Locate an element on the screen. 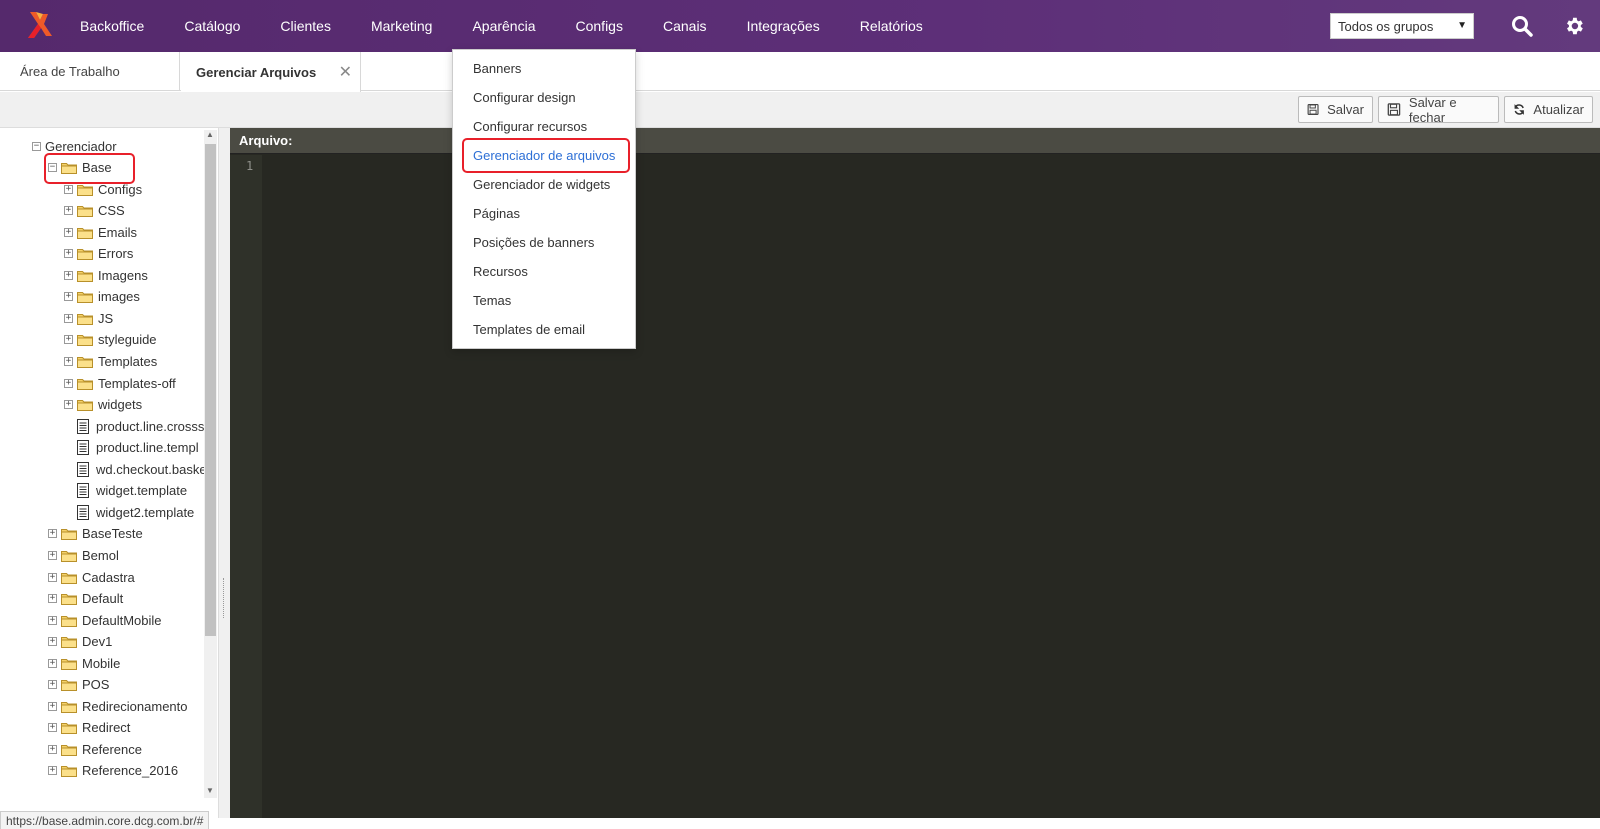  tree-node-folder: + Errors is located at coordinates (98, 254).